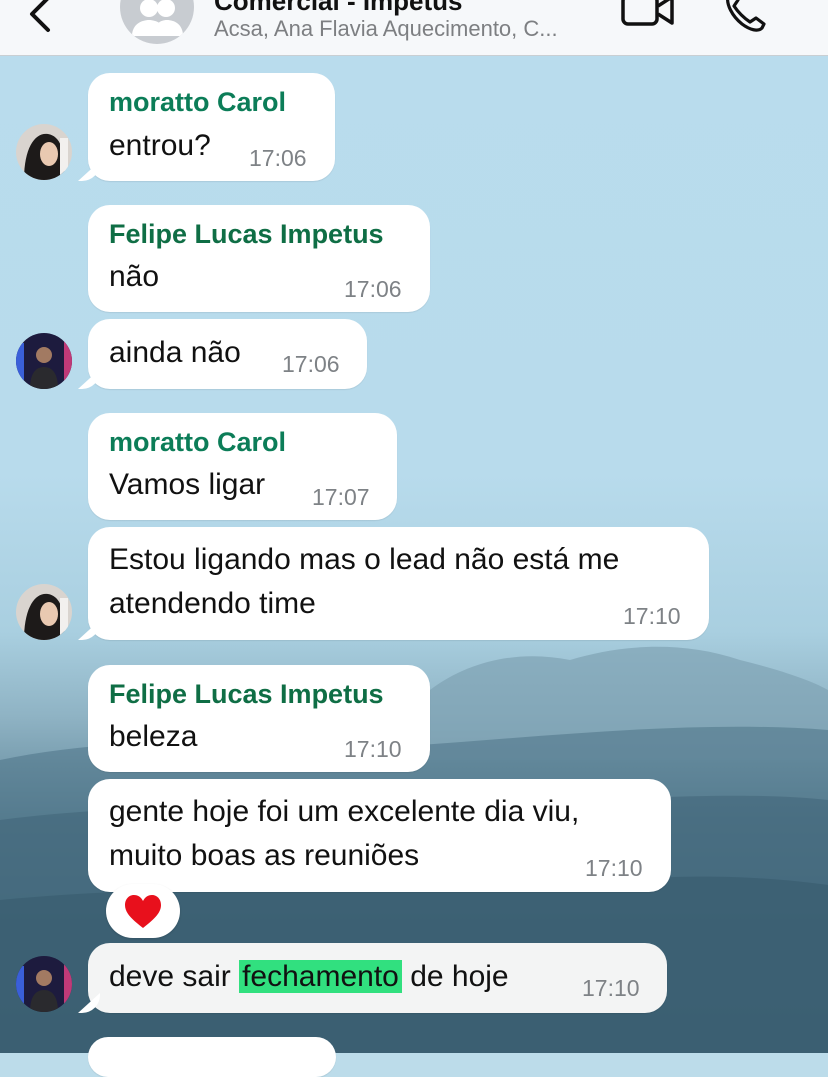 The height and width of the screenshot is (1077, 828). What do you see at coordinates (341, 497) in the screenshot?
I see `message-time: 17:07` at bounding box center [341, 497].